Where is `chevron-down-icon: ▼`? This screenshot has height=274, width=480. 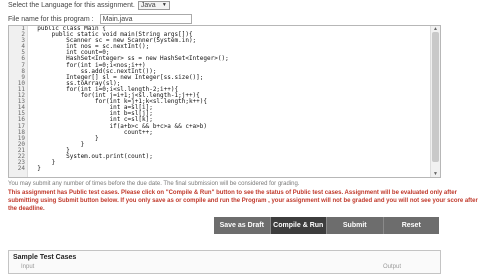
chevron-down-icon: ▼ is located at coordinates (164, 5).